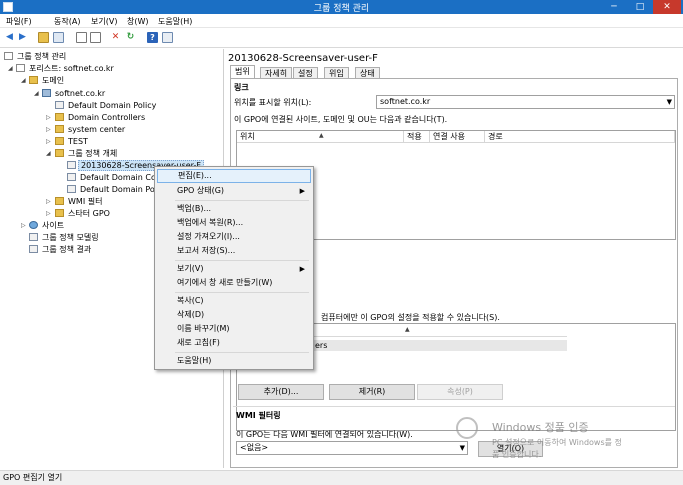 This screenshot has width=683, height=485. What do you see at coordinates (20, 68) in the screenshot?
I see `forest-icon` at bounding box center [20, 68].